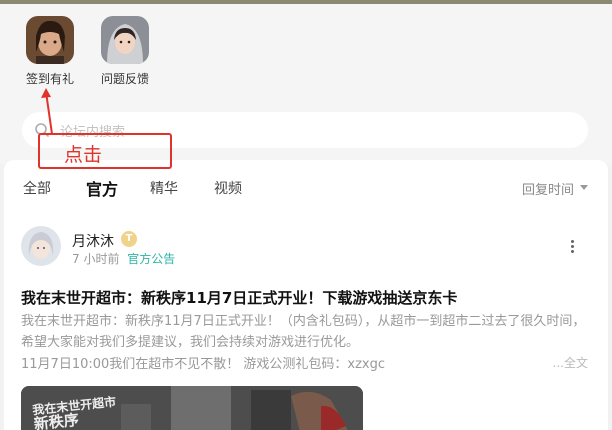 The height and width of the screenshot is (430, 612). What do you see at coordinates (129, 239) in the screenshot?
I see `author-badge: T` at bounding box center [129, 239].